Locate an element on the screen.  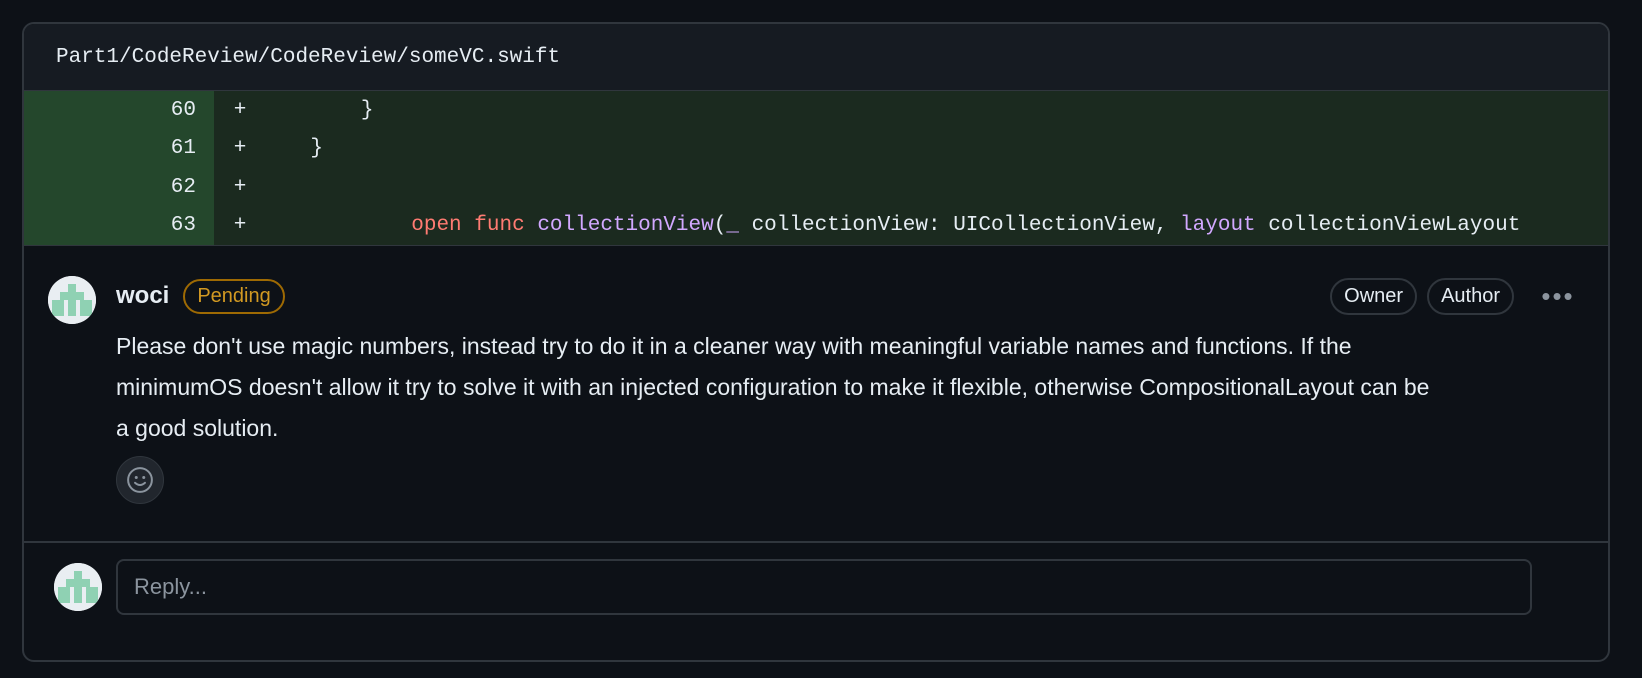
code-token: collectionViewLayout is located at coordinates (1388, 226).